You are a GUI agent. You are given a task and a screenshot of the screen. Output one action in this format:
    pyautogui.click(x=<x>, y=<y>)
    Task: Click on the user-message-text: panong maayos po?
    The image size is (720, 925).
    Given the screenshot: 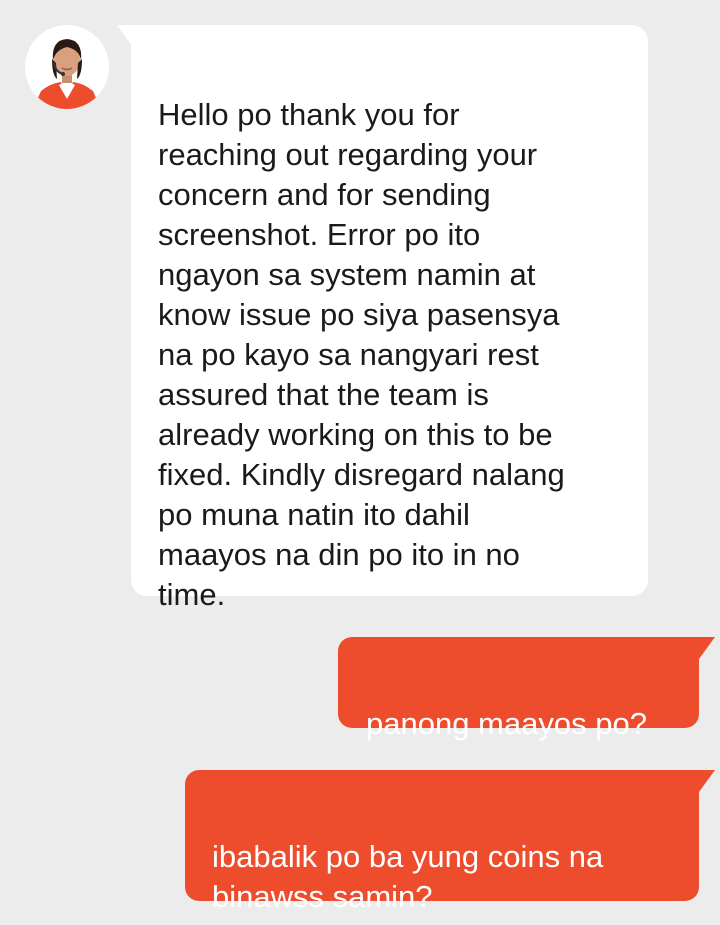 What is the action you would take?
    pyautogui.click(x=506, y=723)
    